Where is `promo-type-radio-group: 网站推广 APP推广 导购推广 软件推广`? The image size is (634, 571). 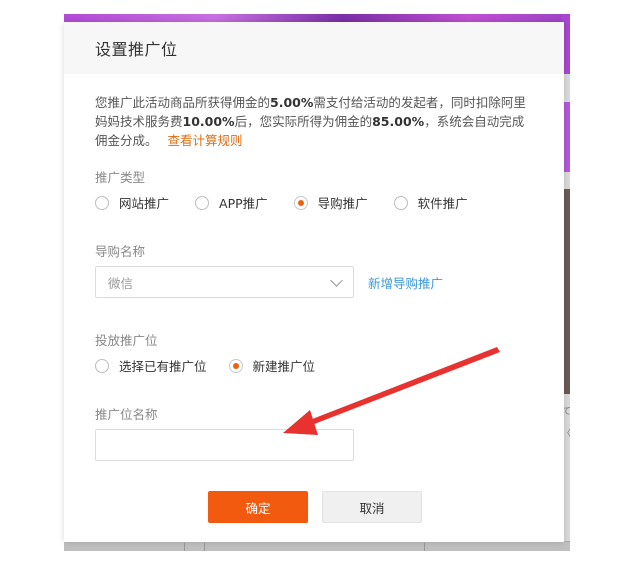 promo-type-radio-group: 网站推广 APP推广 导购推广 软件推广 is located at coordinates (294, 202).